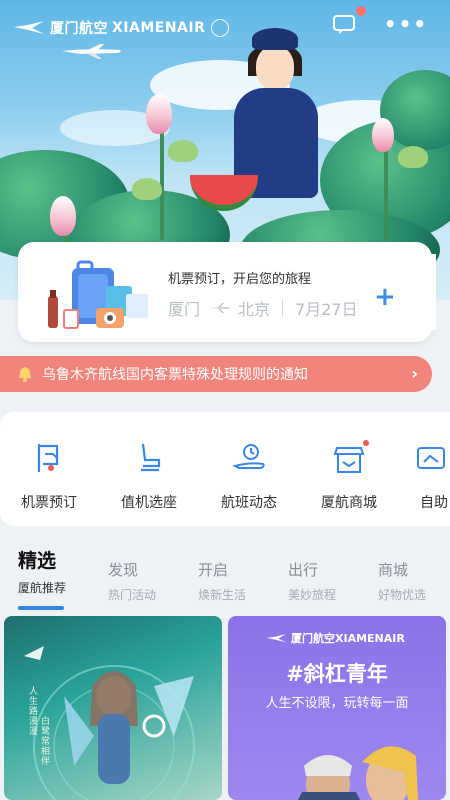 This screenshot has width=450, height=800. I want to click on service-flight-status: 航班动态, so click(249, 476).